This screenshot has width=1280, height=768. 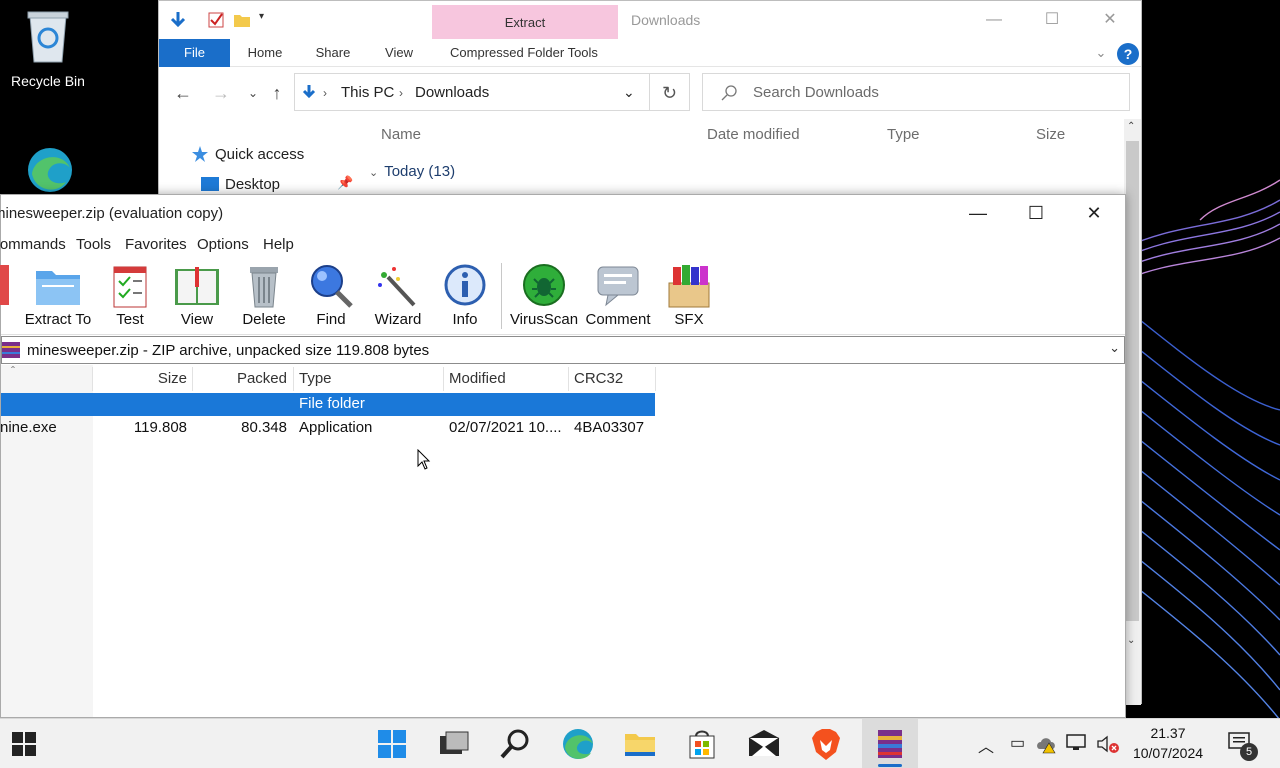 What do you see at coordinates (333, 53) in the screenshot?
I see `tab-share: Share` at bounding box center [333, 53].